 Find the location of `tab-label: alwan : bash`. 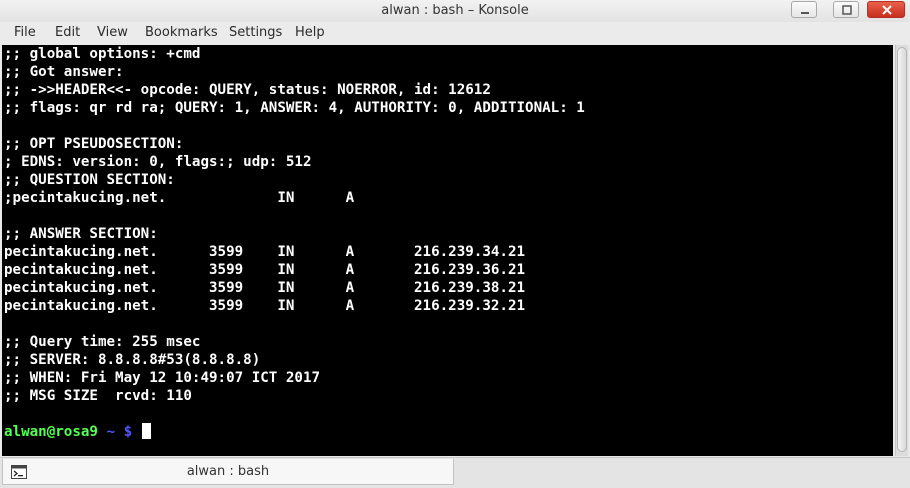

tab-label: alwan : bash is located at coordinates (228, 471).